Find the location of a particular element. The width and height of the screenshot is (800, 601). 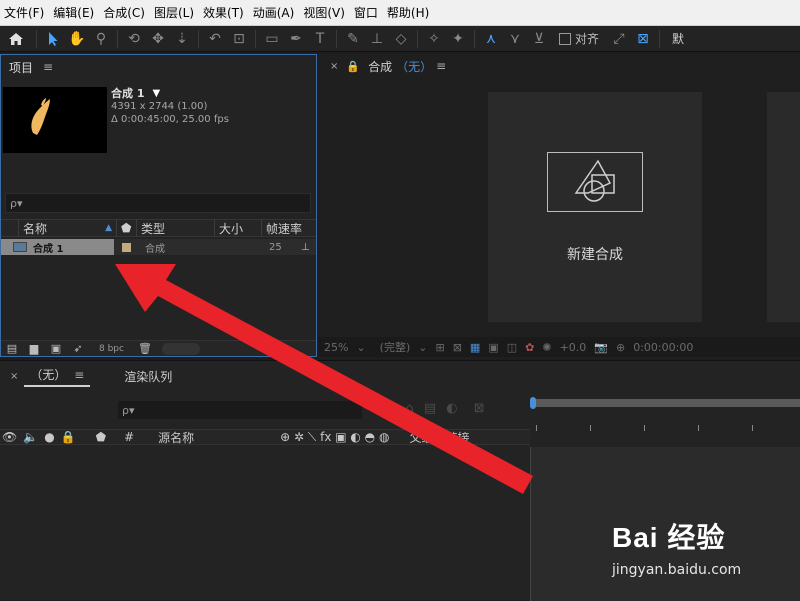

snapshot-icon: ⊞ is located at coordinates (439, 347).